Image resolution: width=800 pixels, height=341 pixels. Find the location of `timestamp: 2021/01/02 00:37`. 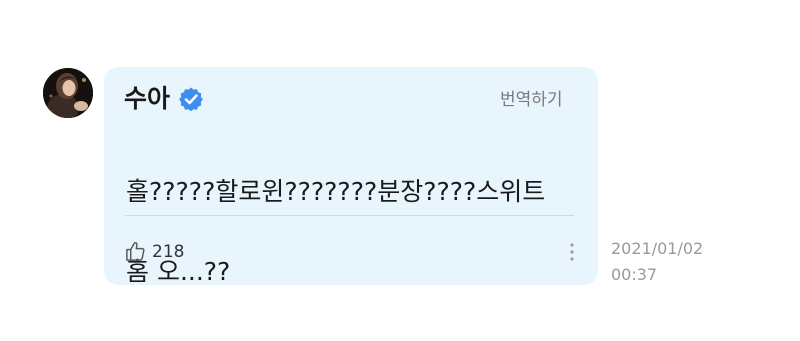

timestamp: 2021/01/02 00:37 is located at coordinates (657, 262).